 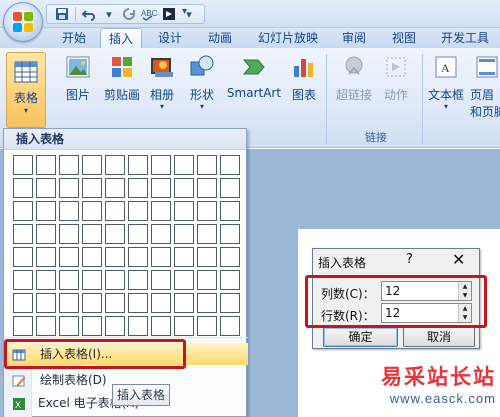 I want to click on tab-view: 视图, so click(x=404, y=38).